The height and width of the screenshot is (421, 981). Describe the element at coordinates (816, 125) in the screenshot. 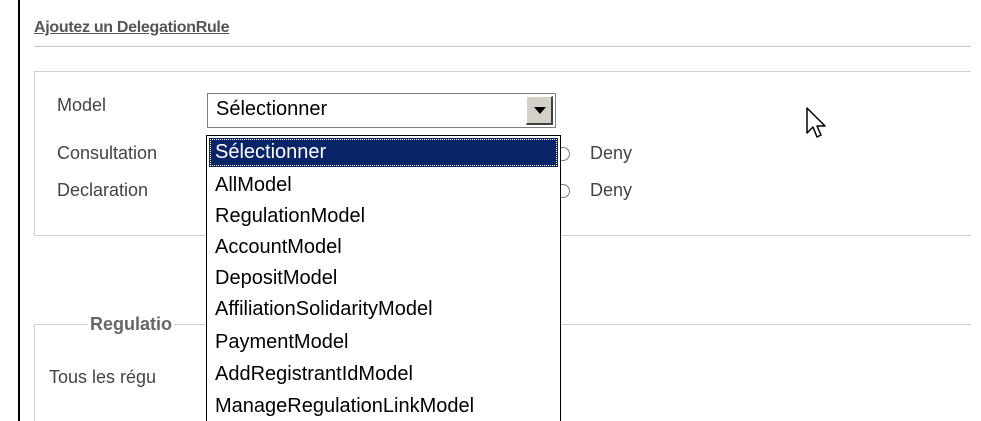

I see `mouse-pointer-icon` at that location.